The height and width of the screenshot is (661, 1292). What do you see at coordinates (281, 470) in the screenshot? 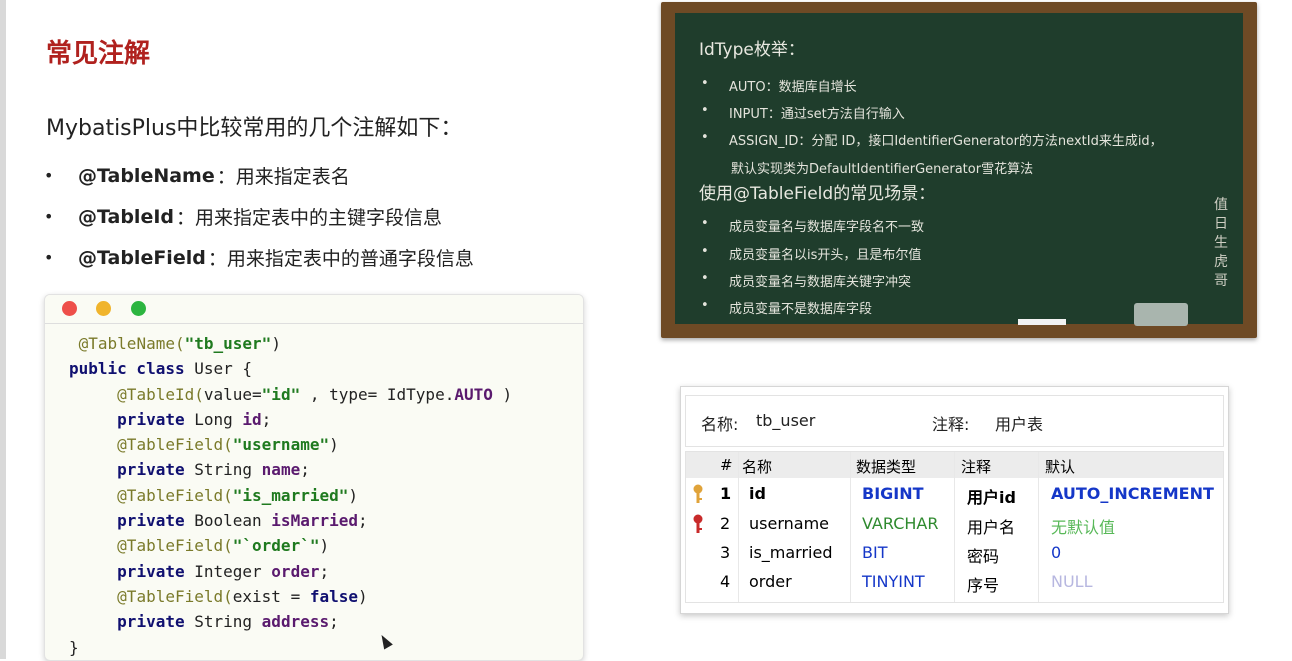
I see `code-token: name` at bounding box center [281, 470].